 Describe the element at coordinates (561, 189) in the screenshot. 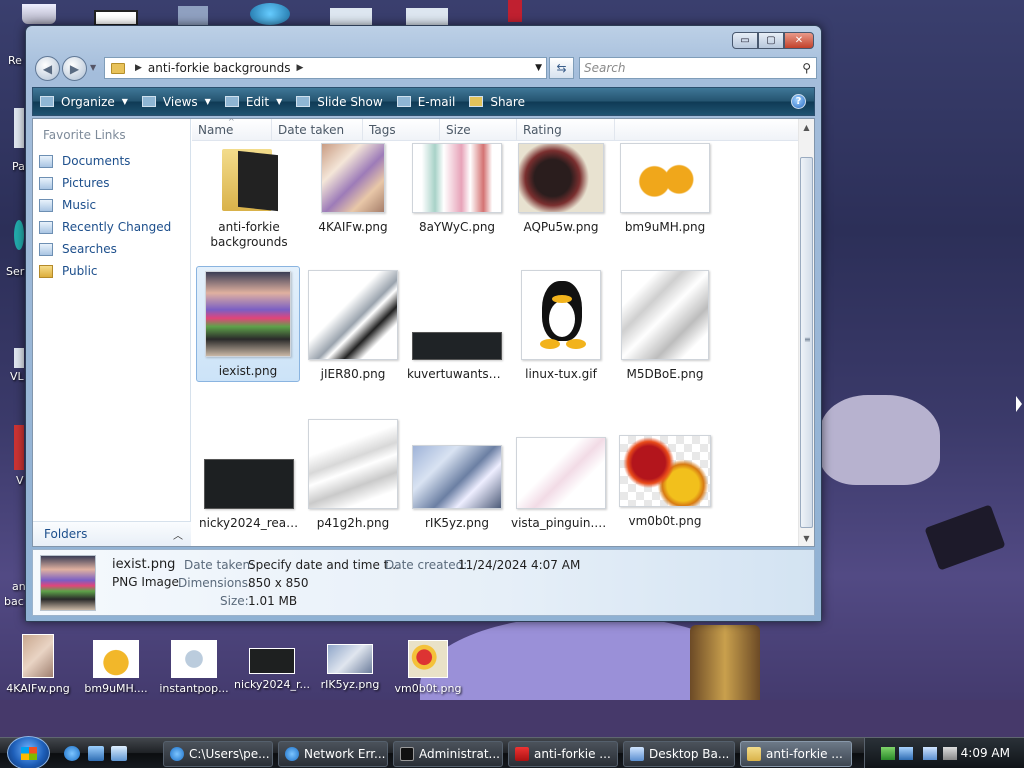

I see `file-item: AQPu5w.png` at that location.